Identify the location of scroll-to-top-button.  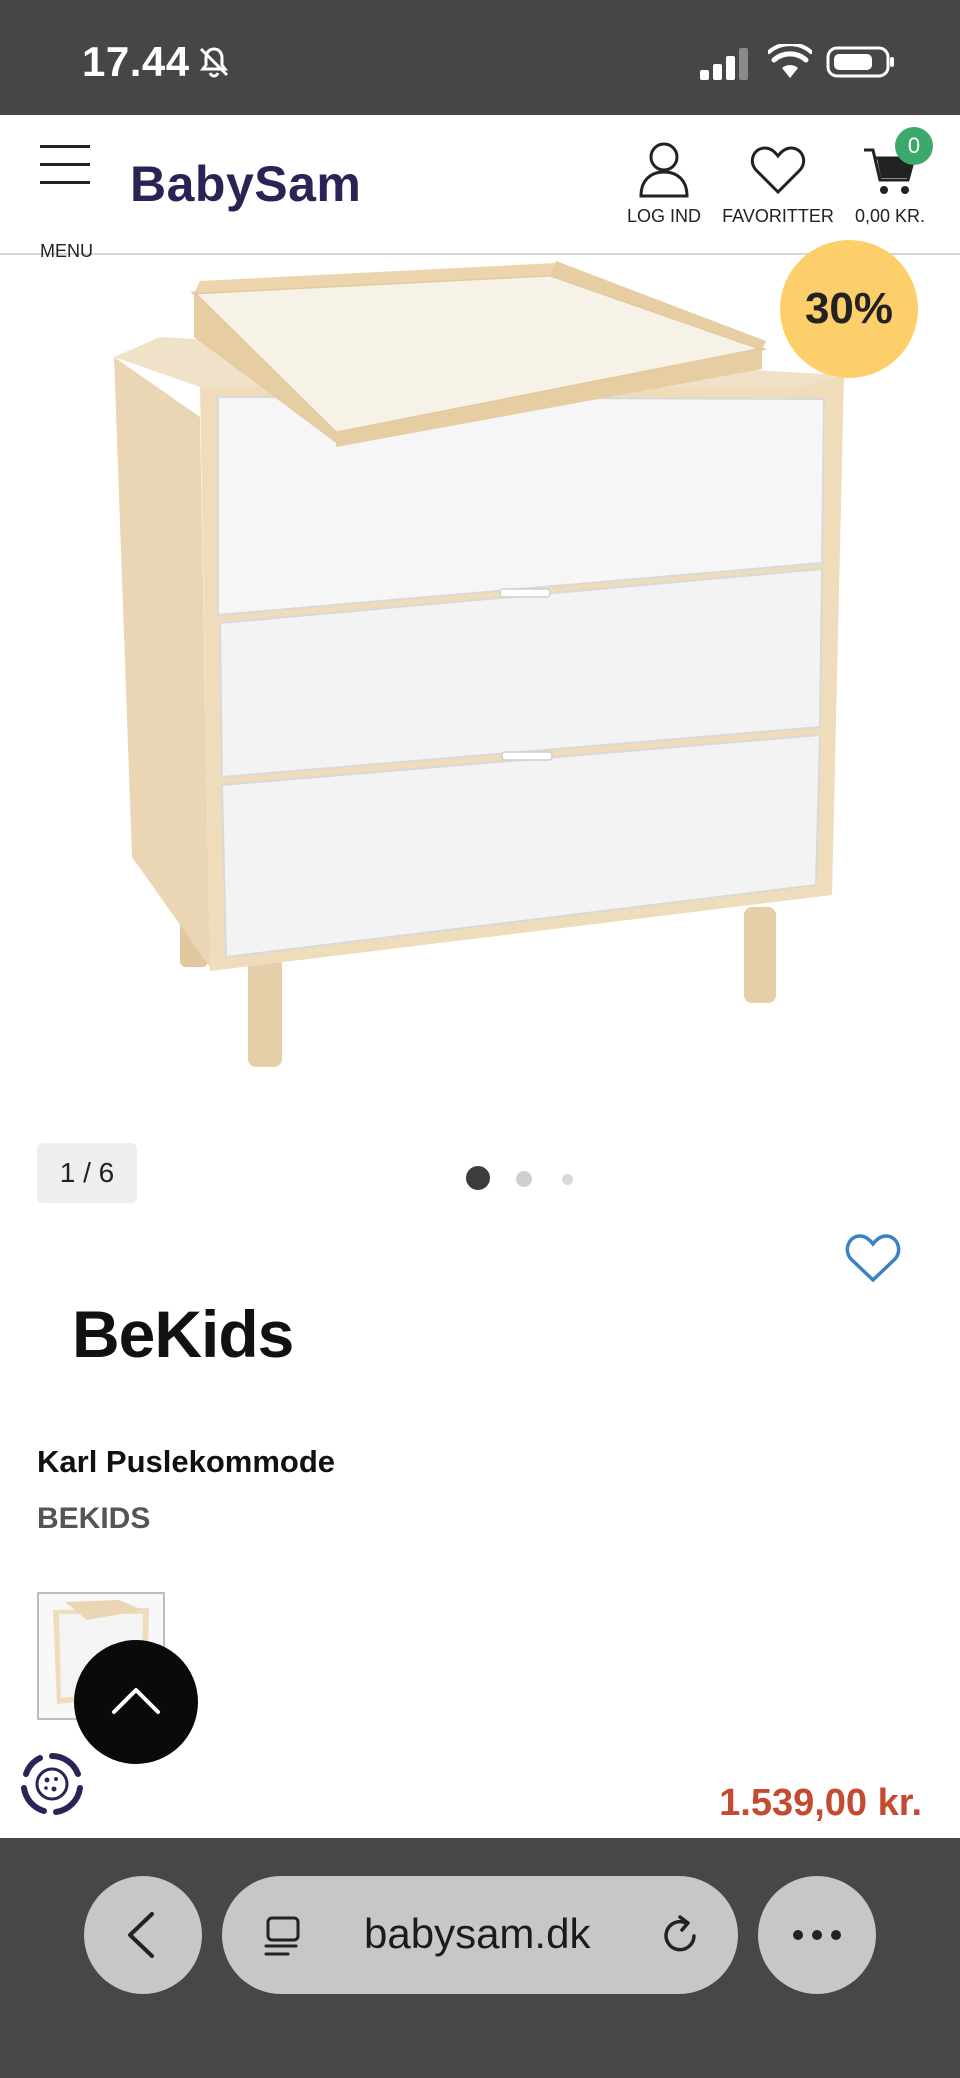
(136, 1702).